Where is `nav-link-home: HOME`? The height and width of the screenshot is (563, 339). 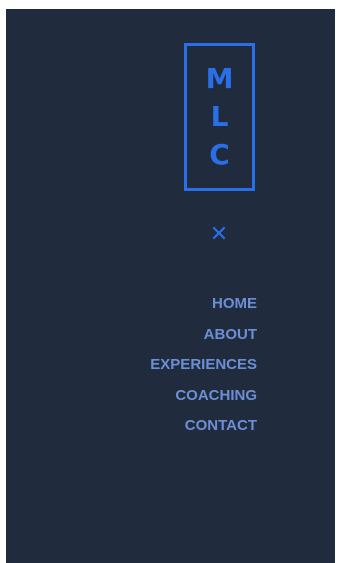 nav-link-home: HOME is located at coordinates (234, 303).